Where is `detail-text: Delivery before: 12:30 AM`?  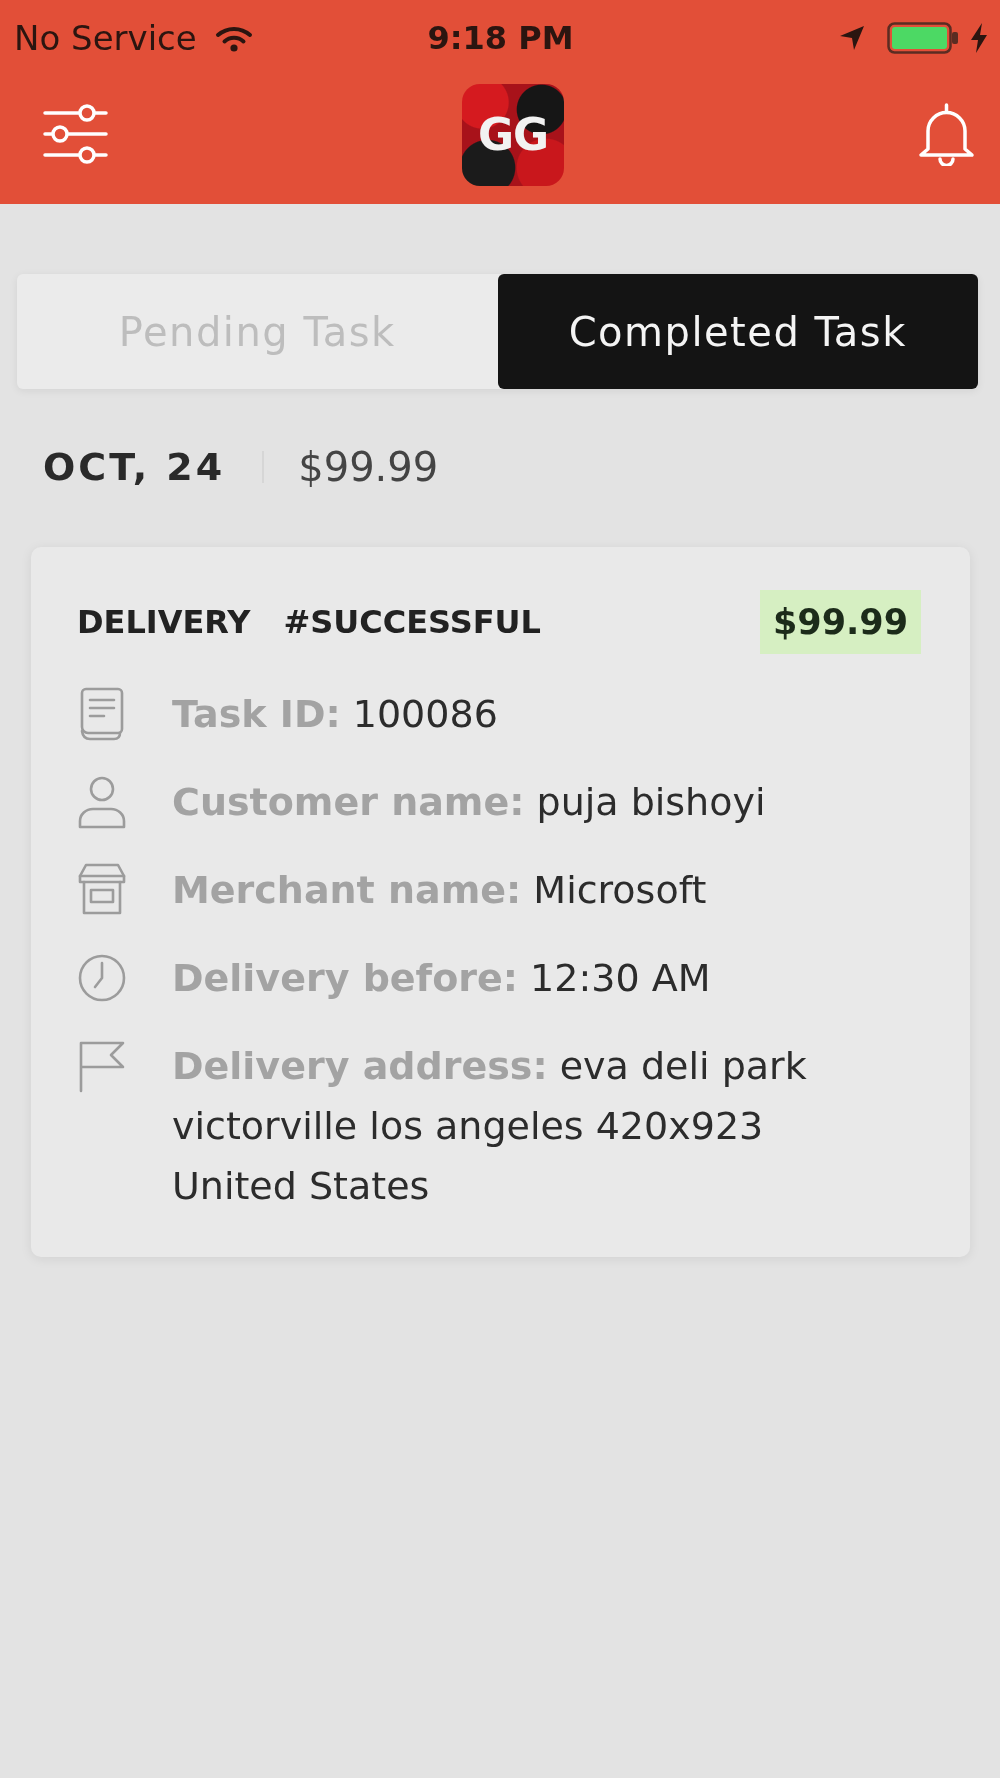
detail-text: Delivery before: 12:30 AM is located at coordinates (442, 978).